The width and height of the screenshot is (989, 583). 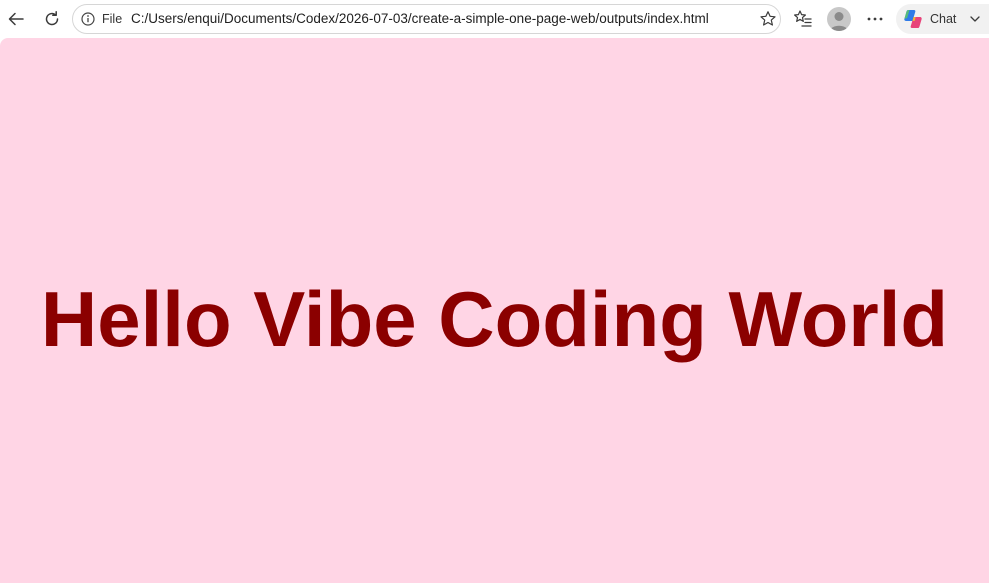 I want to click on copilot-chat-button: Chat, so click(x=942, y=19).